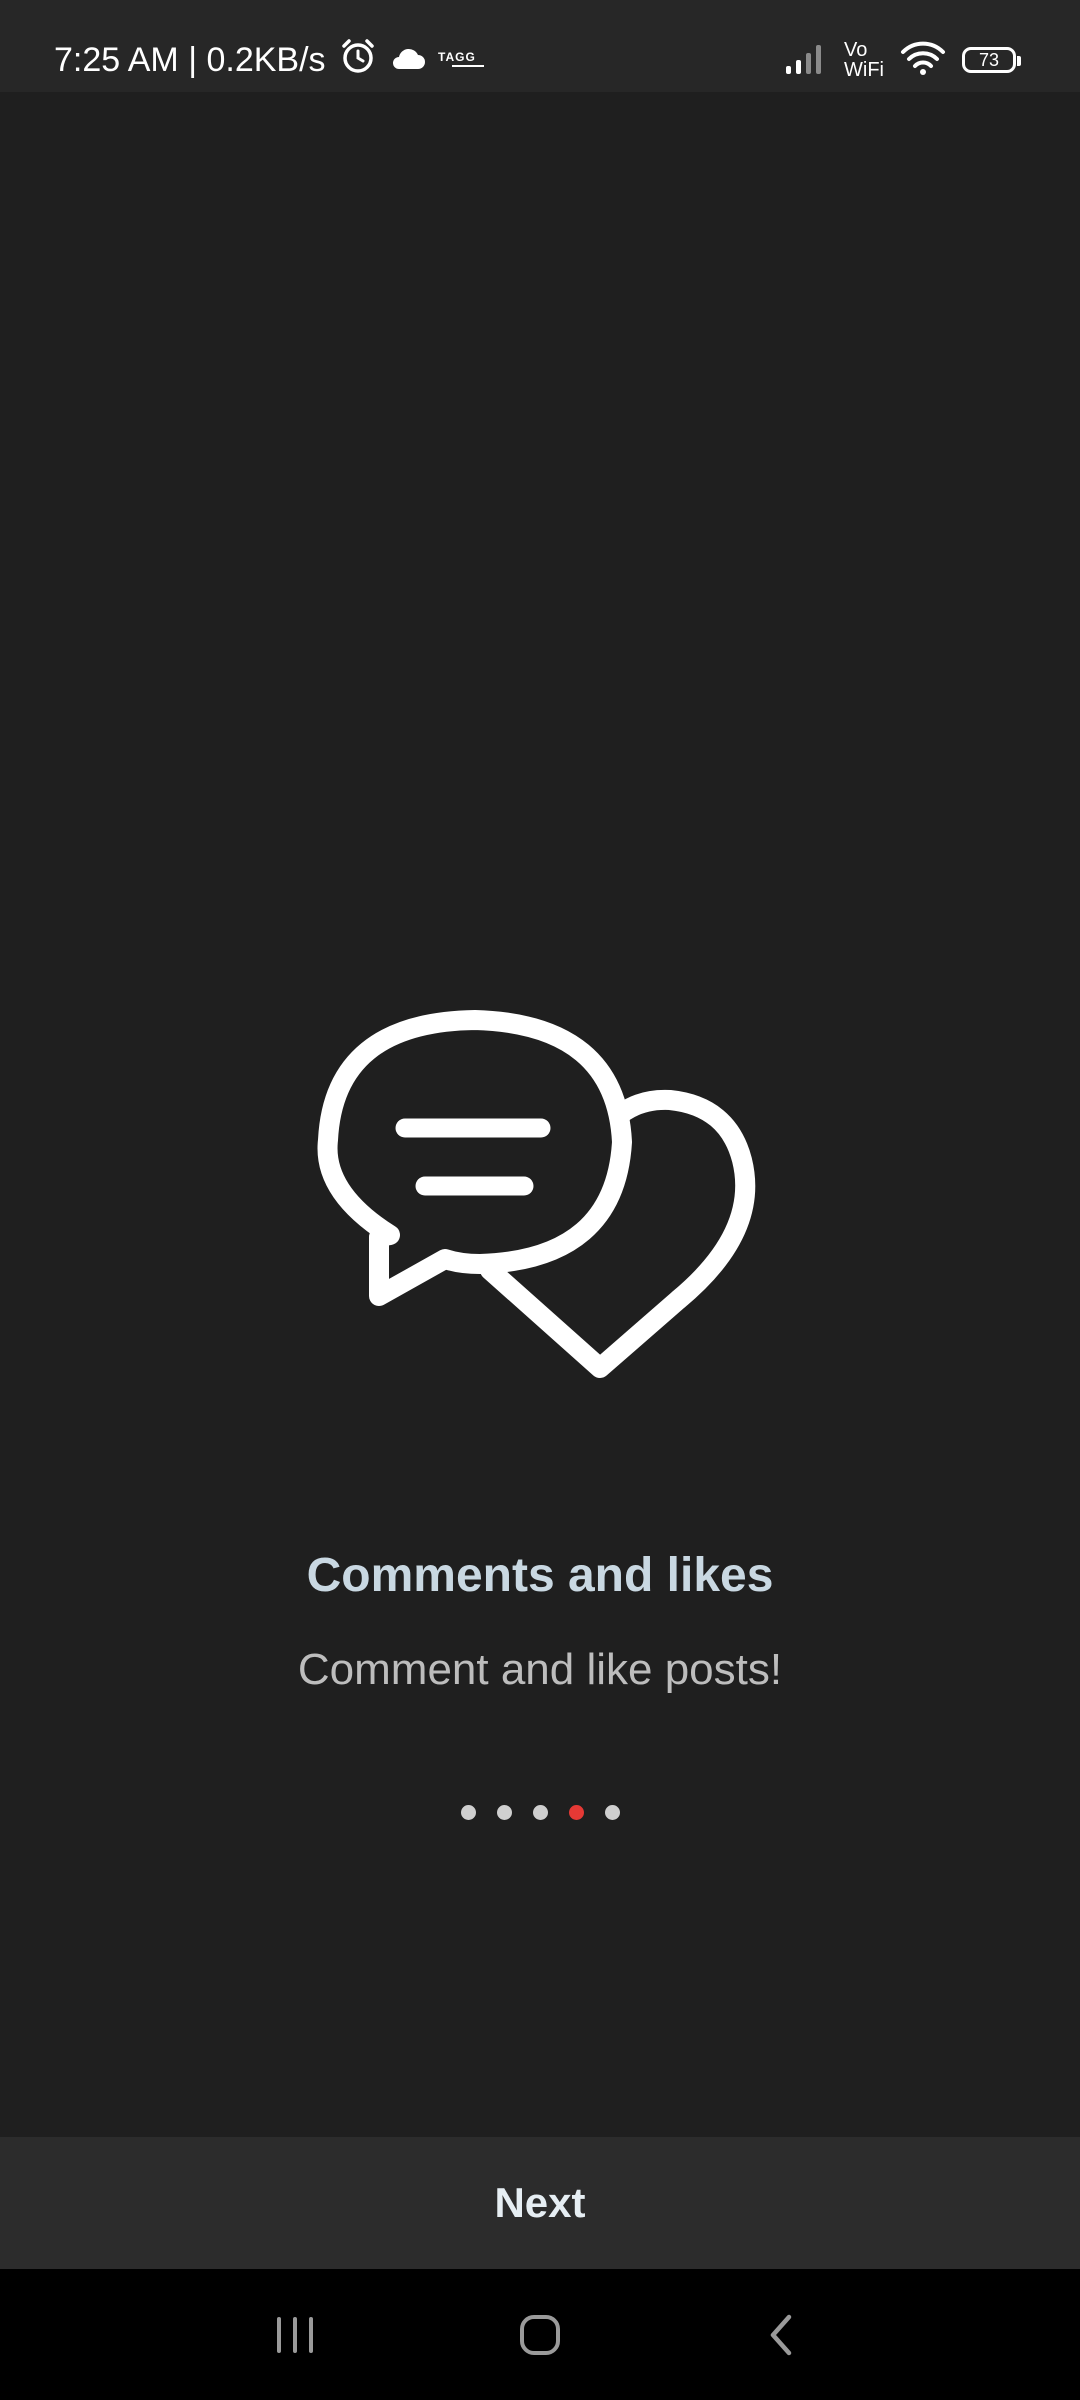 This screenshot has width=1080, height=2400. What do you see at coordinates (989, 59) in the screenshot?
I see `battery-level: 73` at bounding box center [989, 59].